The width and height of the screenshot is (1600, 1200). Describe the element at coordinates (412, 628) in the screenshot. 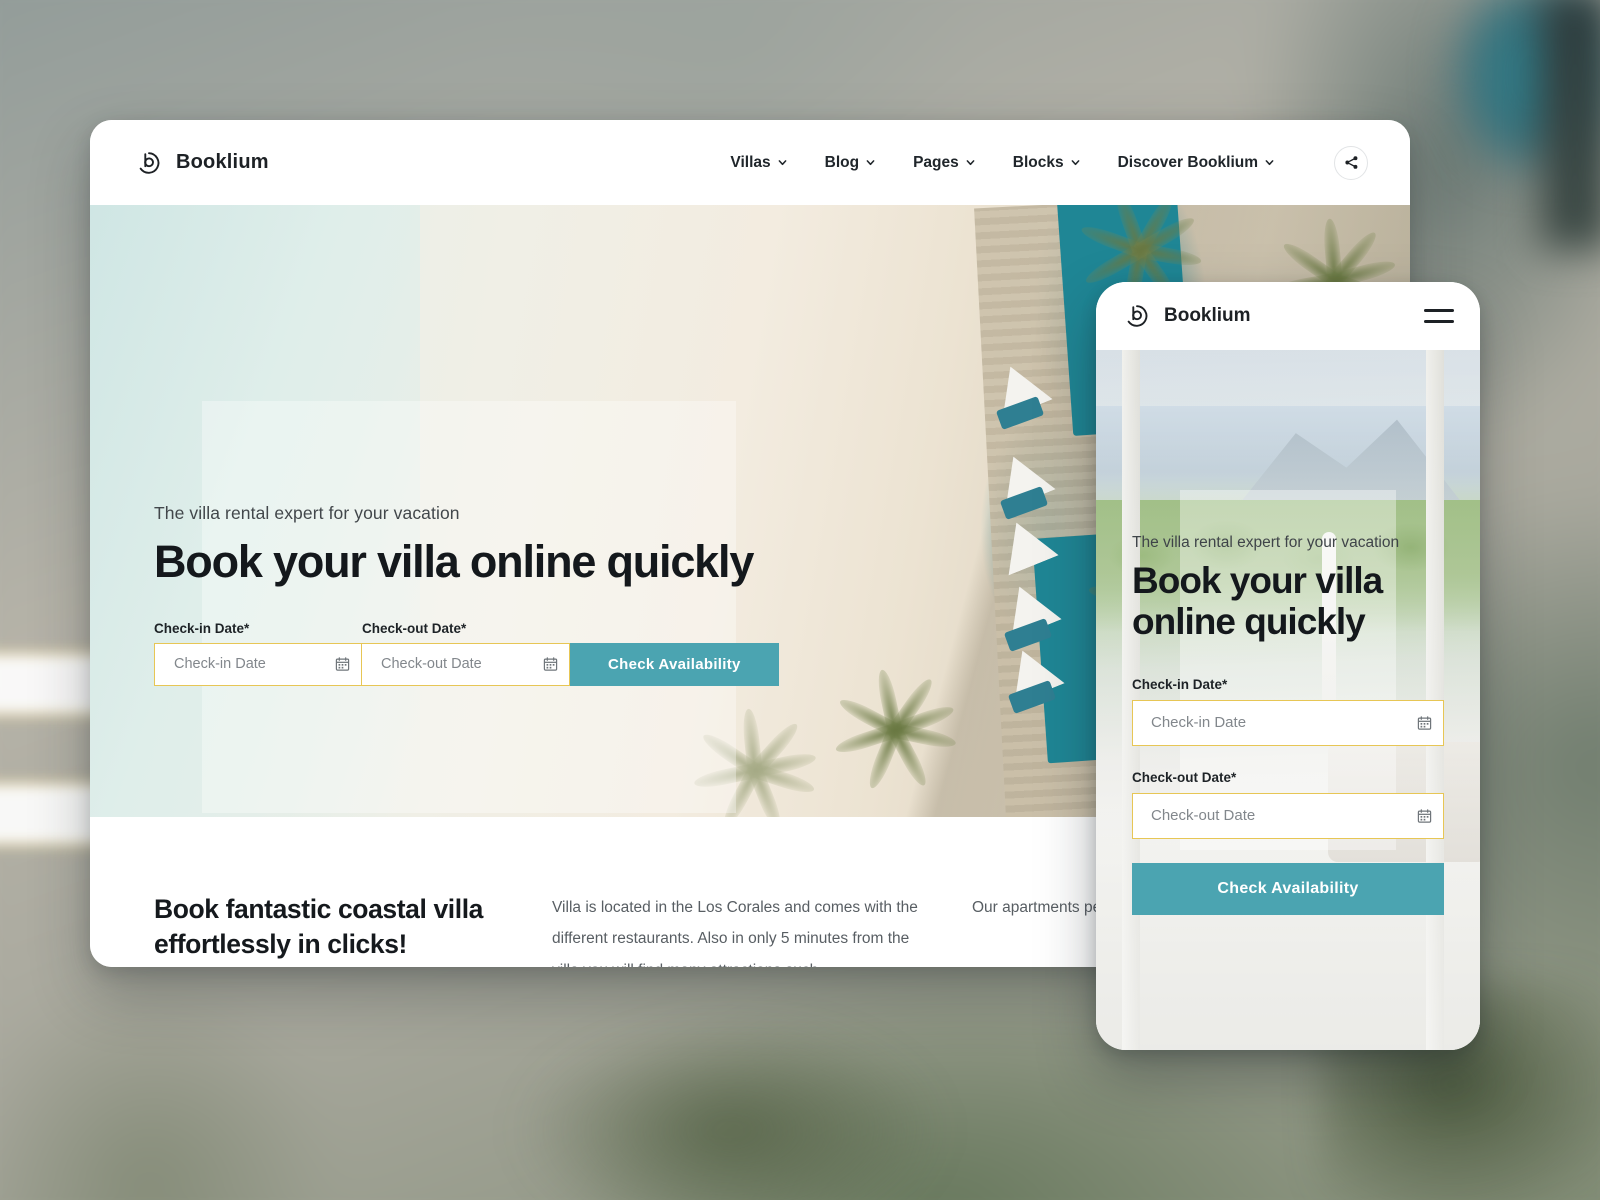

I see `checkout-label-text: Check-out Date` at that location.